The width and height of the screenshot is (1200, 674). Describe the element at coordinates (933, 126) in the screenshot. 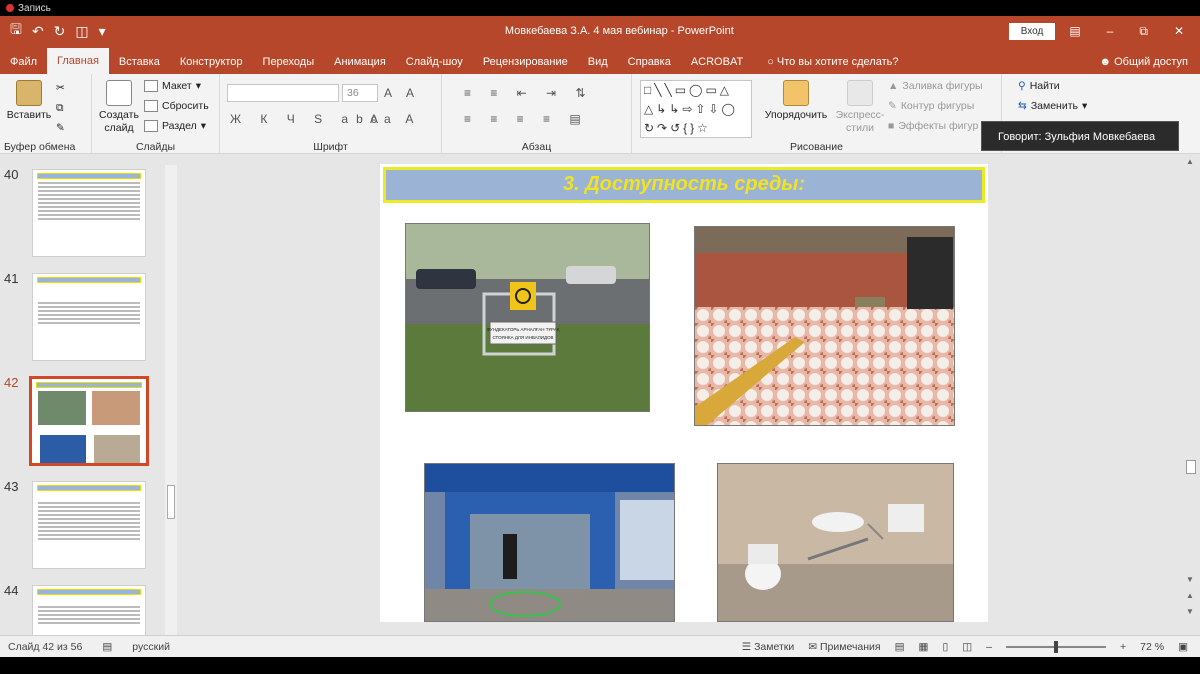

I see `shape-effects-button: ■ Эффекты фигур` at that location.